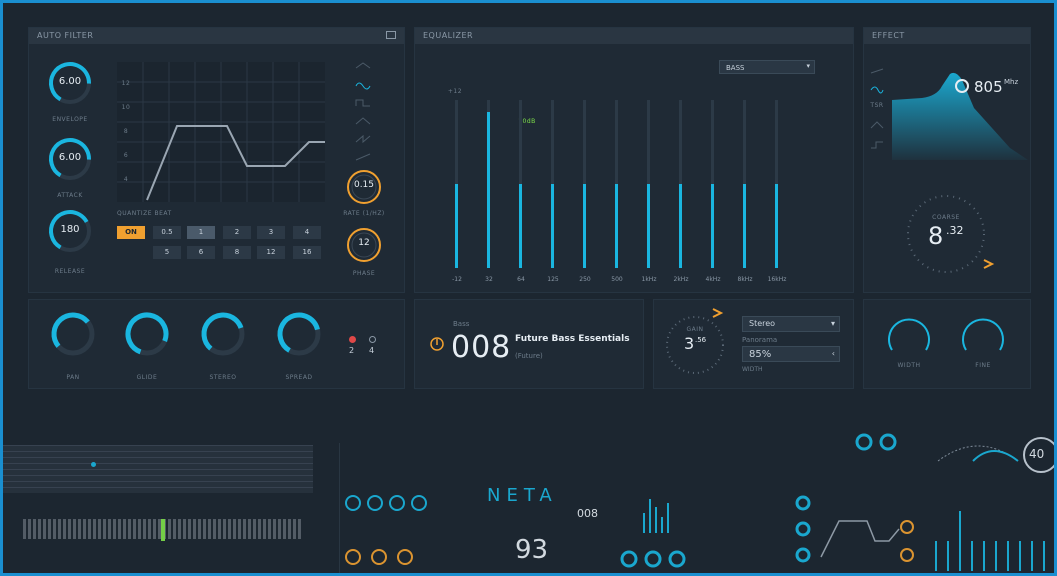 This screenshot has width=1057, height=576. Describe the element at coordinates (681, 279) in the screenshot. I see `eq-band-label: 2kHz` at that location.